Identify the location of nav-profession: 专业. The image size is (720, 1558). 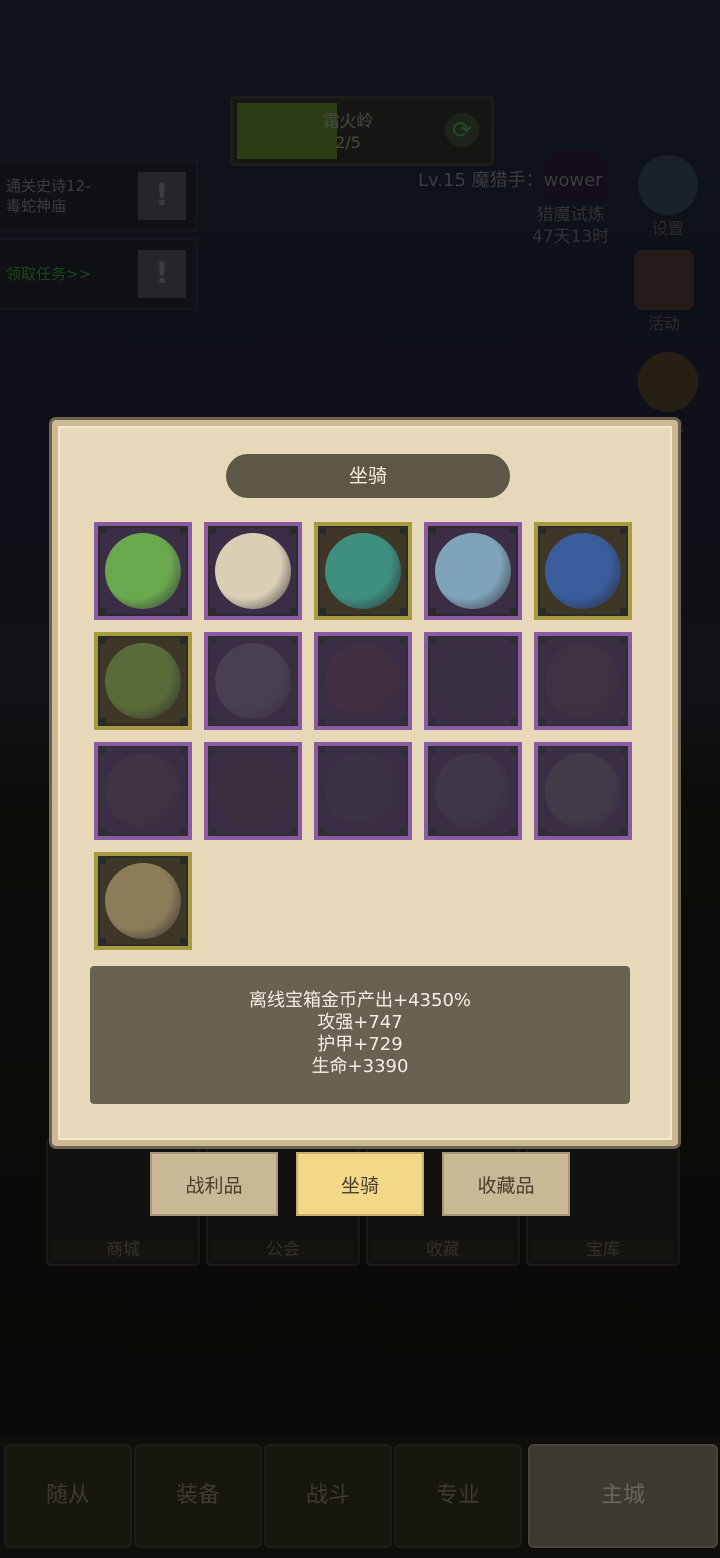
(458, 1496).